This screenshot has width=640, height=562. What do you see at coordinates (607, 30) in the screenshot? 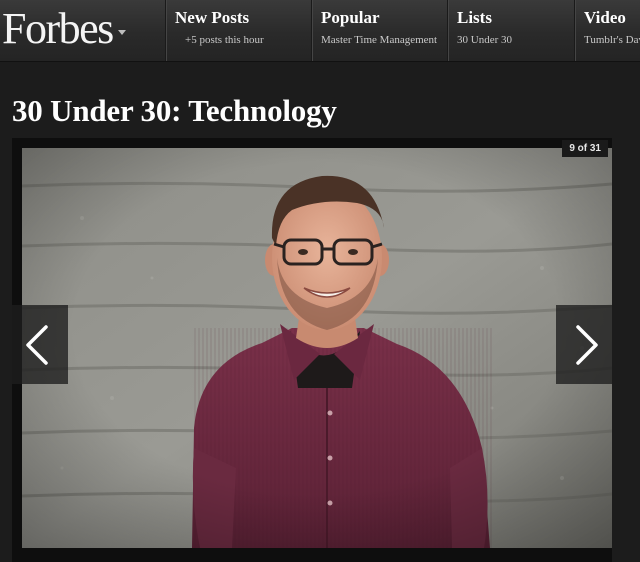
I see `nav-item-video: Video Tumblr's David Karp` at bounding box center [607, 30].